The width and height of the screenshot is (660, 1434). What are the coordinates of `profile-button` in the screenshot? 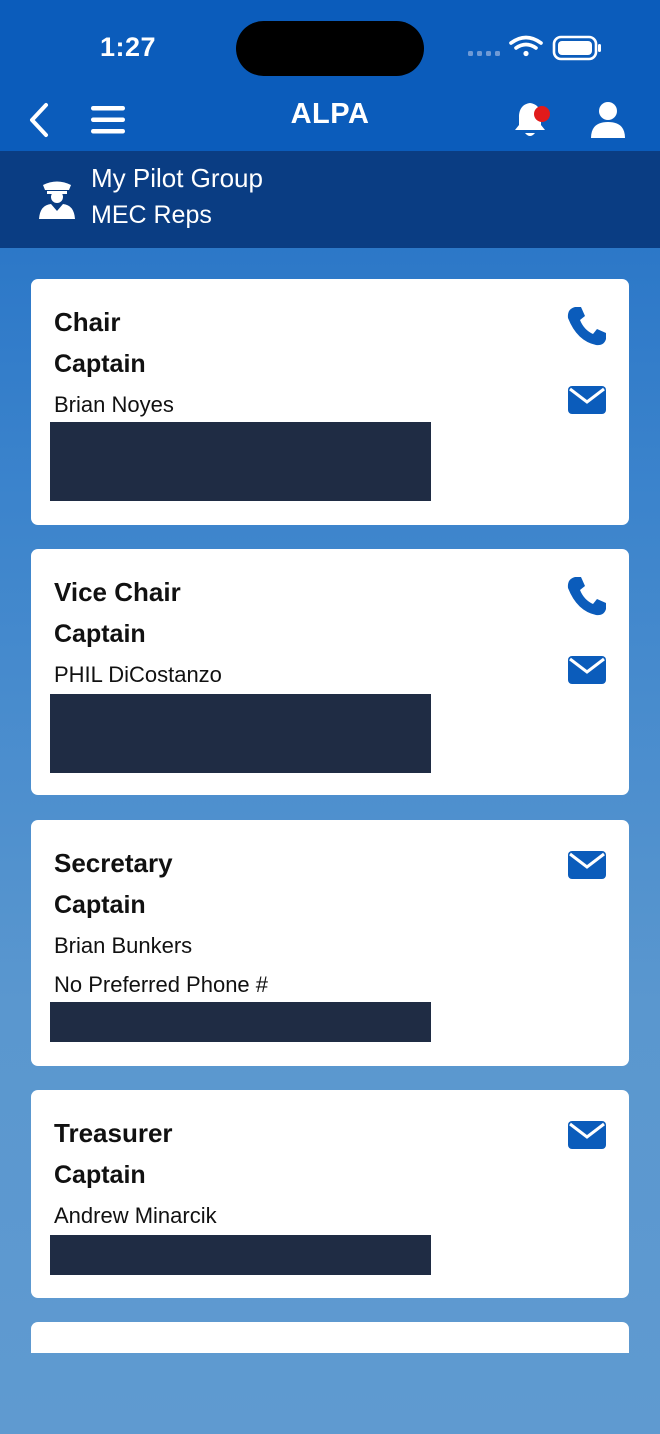 It's located at (608, 120).